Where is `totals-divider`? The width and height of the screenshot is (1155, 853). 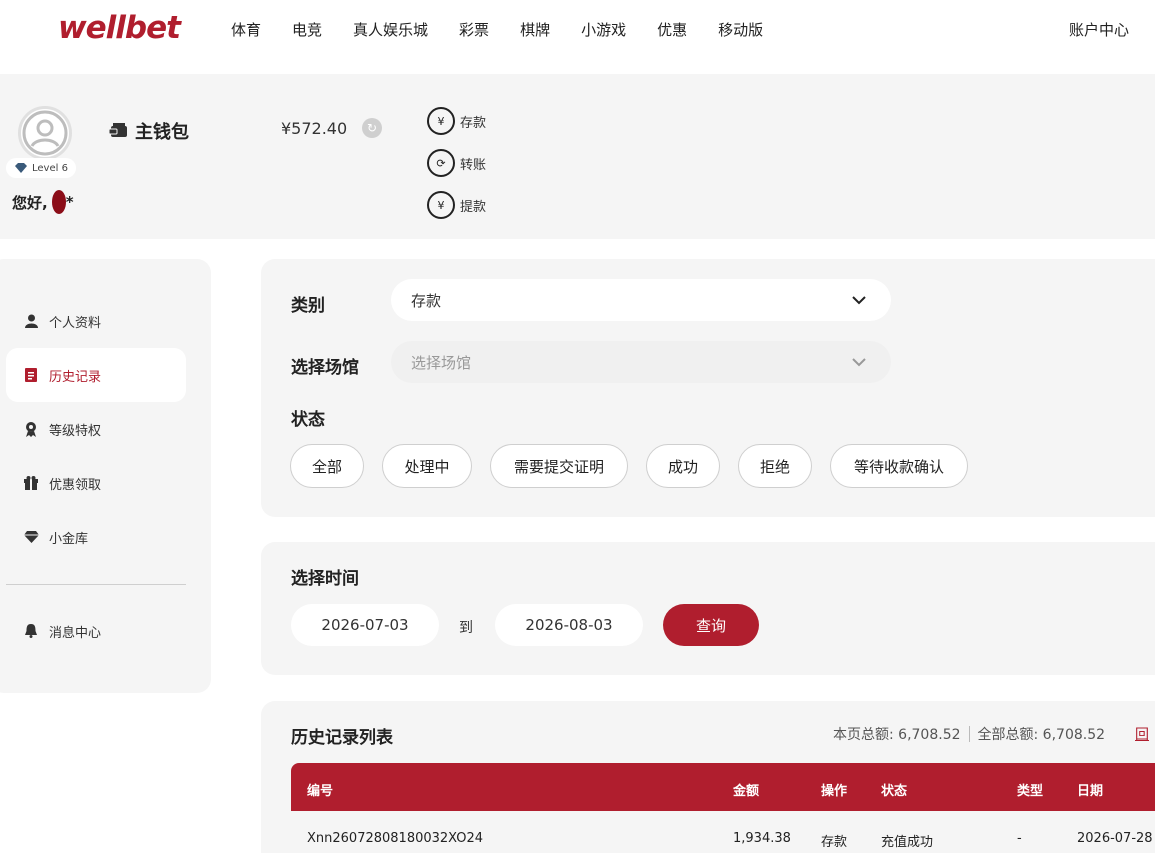 totals-divider is located at coordinates (969, 734).